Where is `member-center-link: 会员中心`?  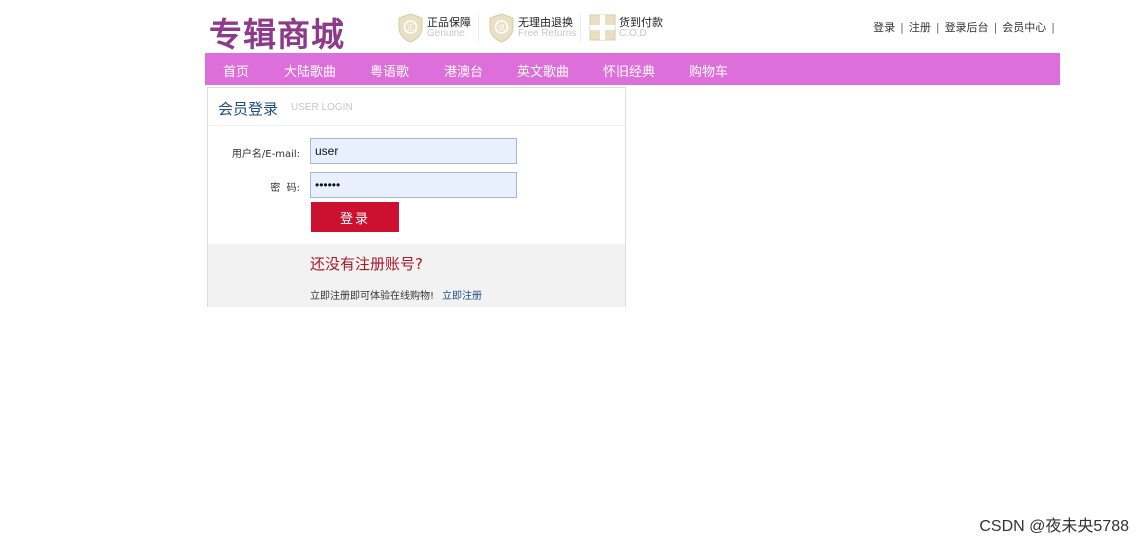
member-center-link: 会员中心 is located at coordinates (1024, 27).